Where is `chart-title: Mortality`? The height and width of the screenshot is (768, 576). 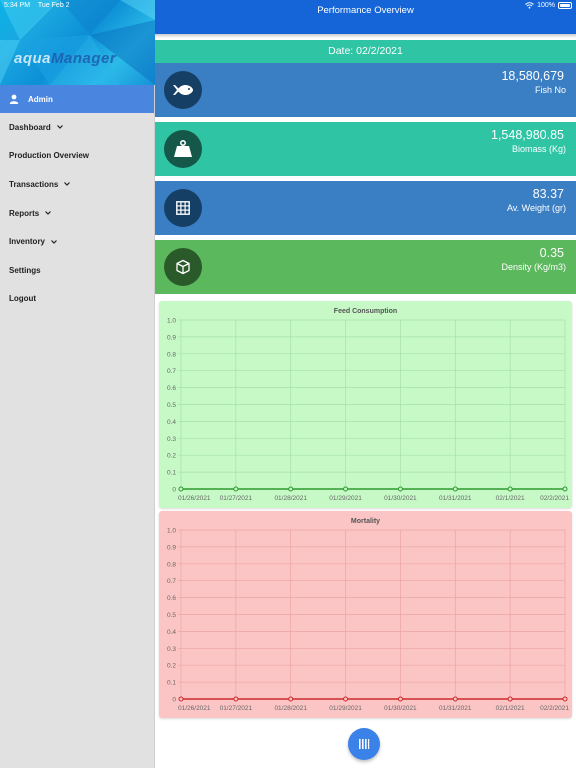 chart-title: Mortality is located at coordinates (365, 521).